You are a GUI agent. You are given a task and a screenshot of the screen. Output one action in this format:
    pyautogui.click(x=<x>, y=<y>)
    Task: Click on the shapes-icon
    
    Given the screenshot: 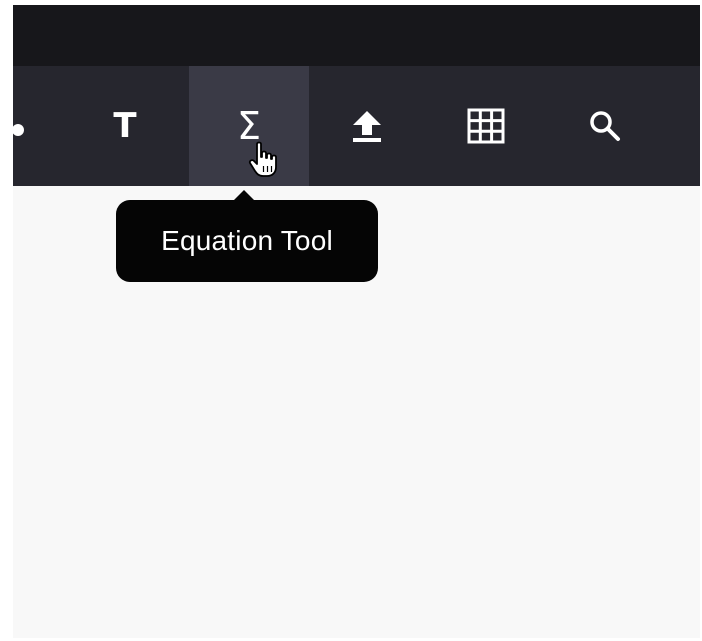 What is the action you would take?
    pyautogui.click(x=18, y=130)
    